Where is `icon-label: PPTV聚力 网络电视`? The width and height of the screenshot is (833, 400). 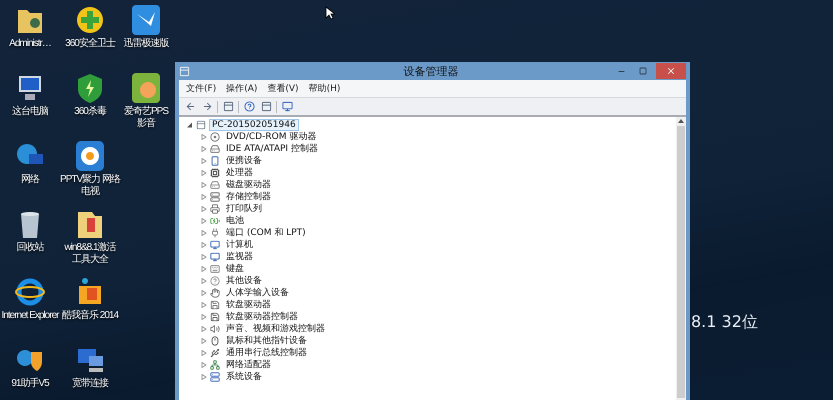
icon-label: PPTV聚力 网络电视 is located at coordinates (90, 186).